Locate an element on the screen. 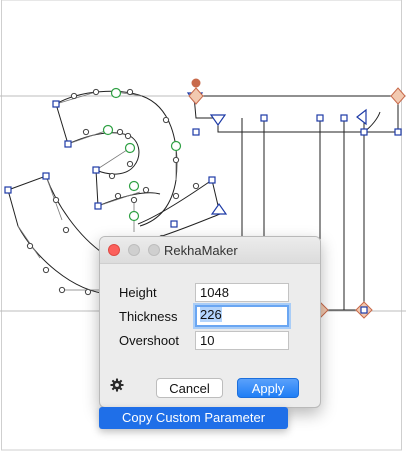  thickness-field: 226 is located at coordinates (242, 316).